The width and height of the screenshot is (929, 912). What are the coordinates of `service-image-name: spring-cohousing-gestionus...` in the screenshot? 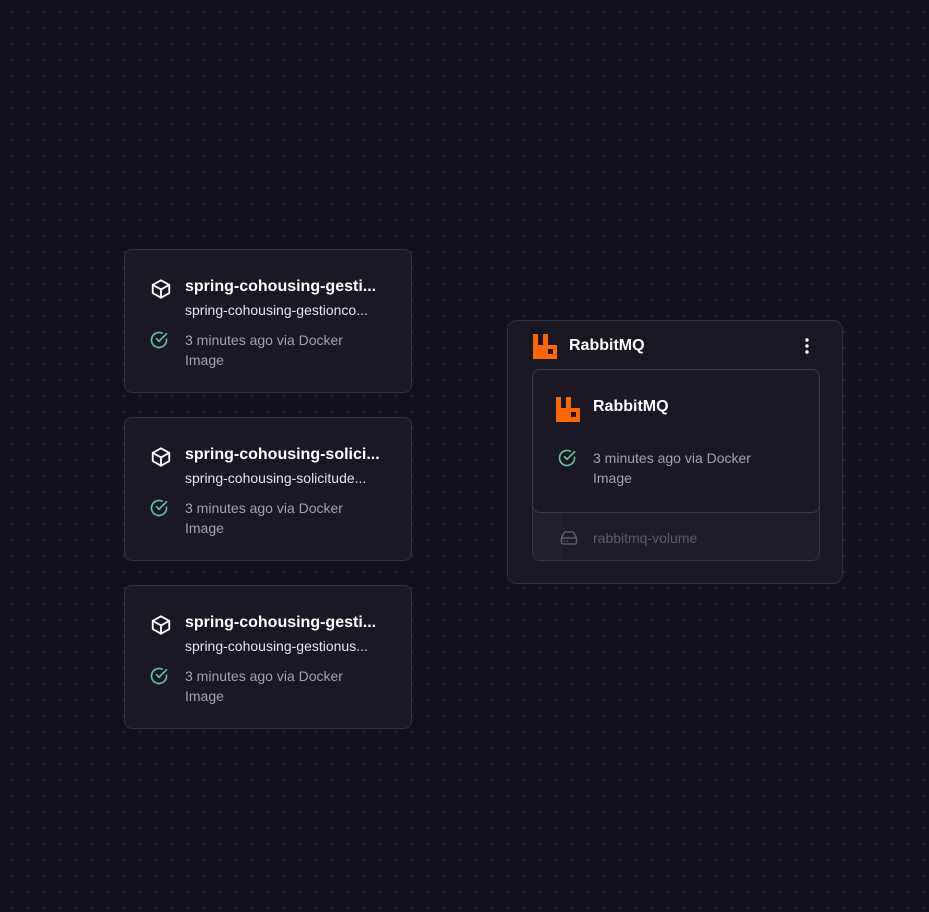 It's located at (276, 646).